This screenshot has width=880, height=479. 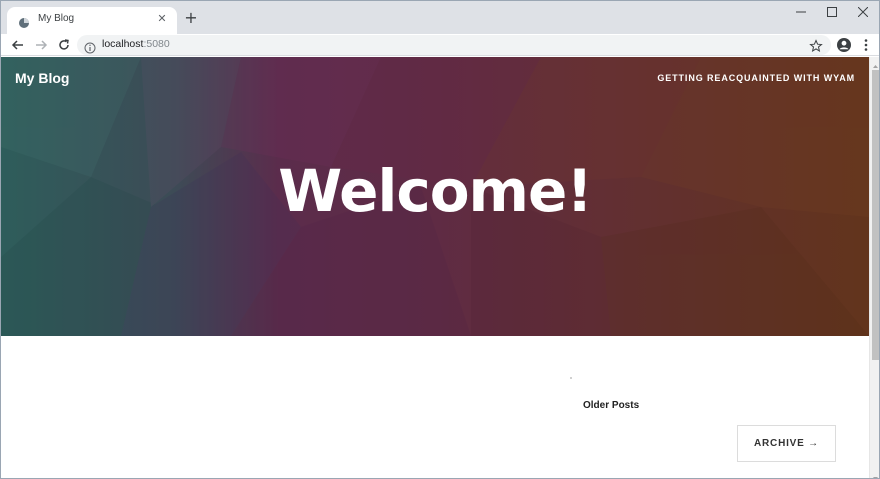 I want to click on favicon-icon, so click(x=24, y=21).